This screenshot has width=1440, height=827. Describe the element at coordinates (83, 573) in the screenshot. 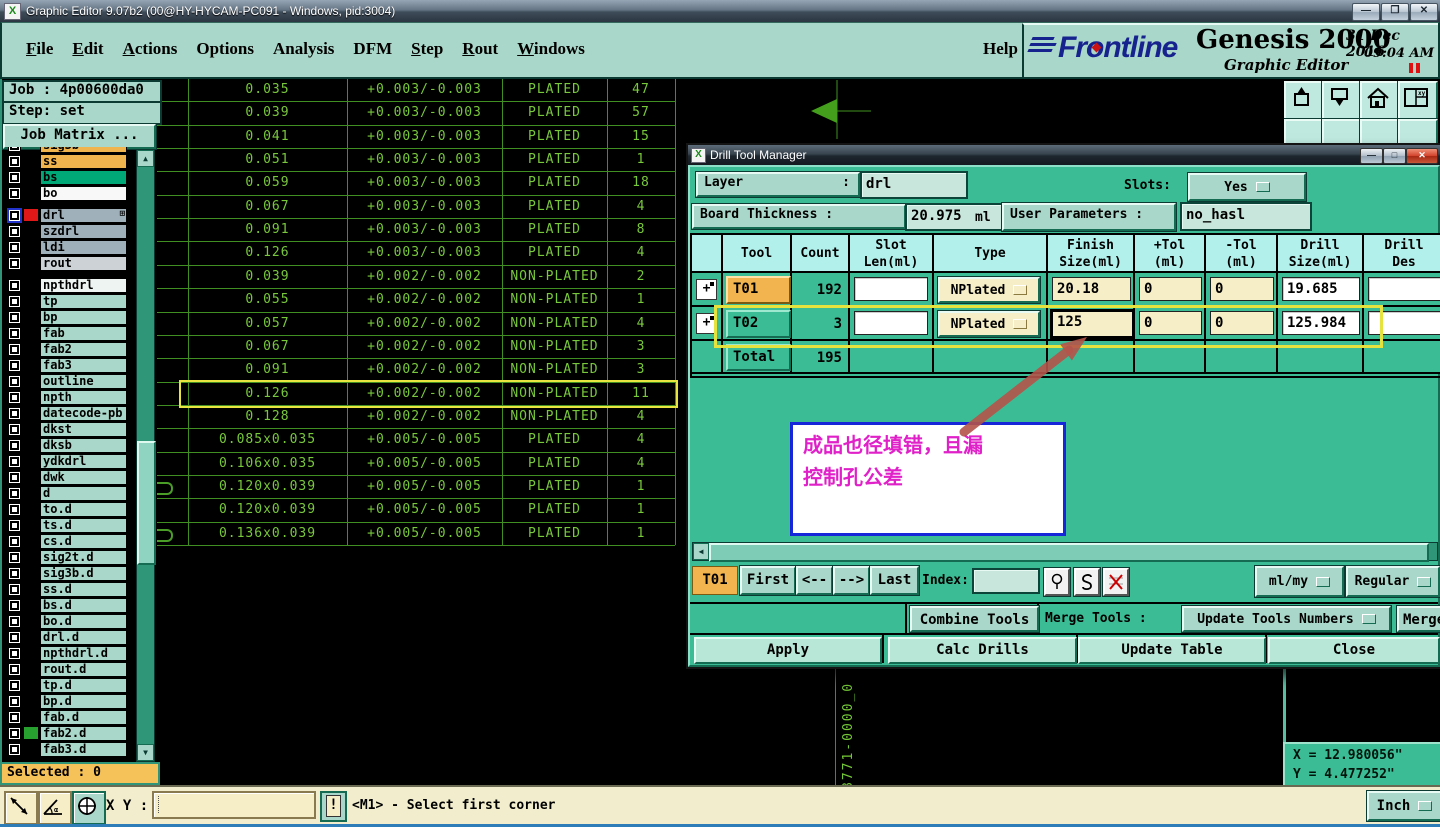

I see `layer-label: sig3b.d` at that location.